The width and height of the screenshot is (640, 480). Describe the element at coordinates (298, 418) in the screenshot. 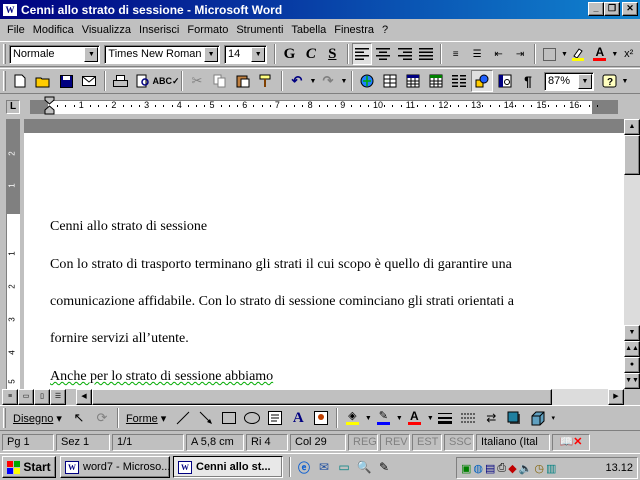

I see `wordart-icon: A` at that location.